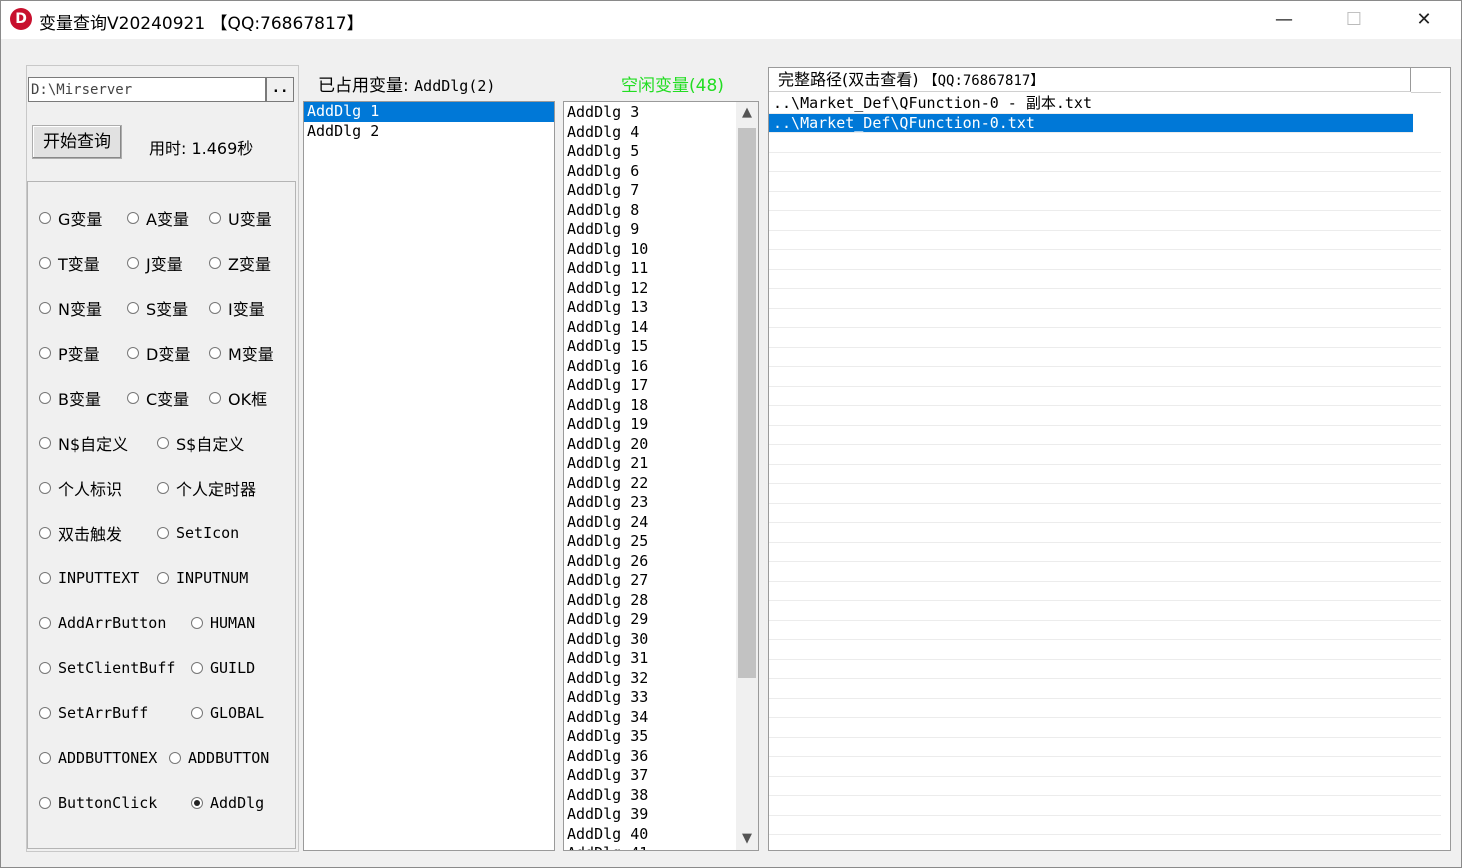 The width and height of the screenshot is (1462, 868). What do you see at coordinates (1091, 104) in the screenshot?
I see `table-row: ..\Market_Def\QFunction-0 - 副本.txt` at bounding box center [1091, 104].